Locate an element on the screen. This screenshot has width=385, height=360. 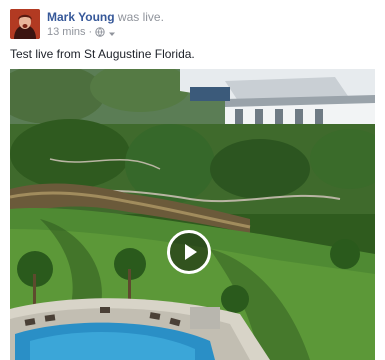
action-text: was live. is located at coordinates (140, 17).